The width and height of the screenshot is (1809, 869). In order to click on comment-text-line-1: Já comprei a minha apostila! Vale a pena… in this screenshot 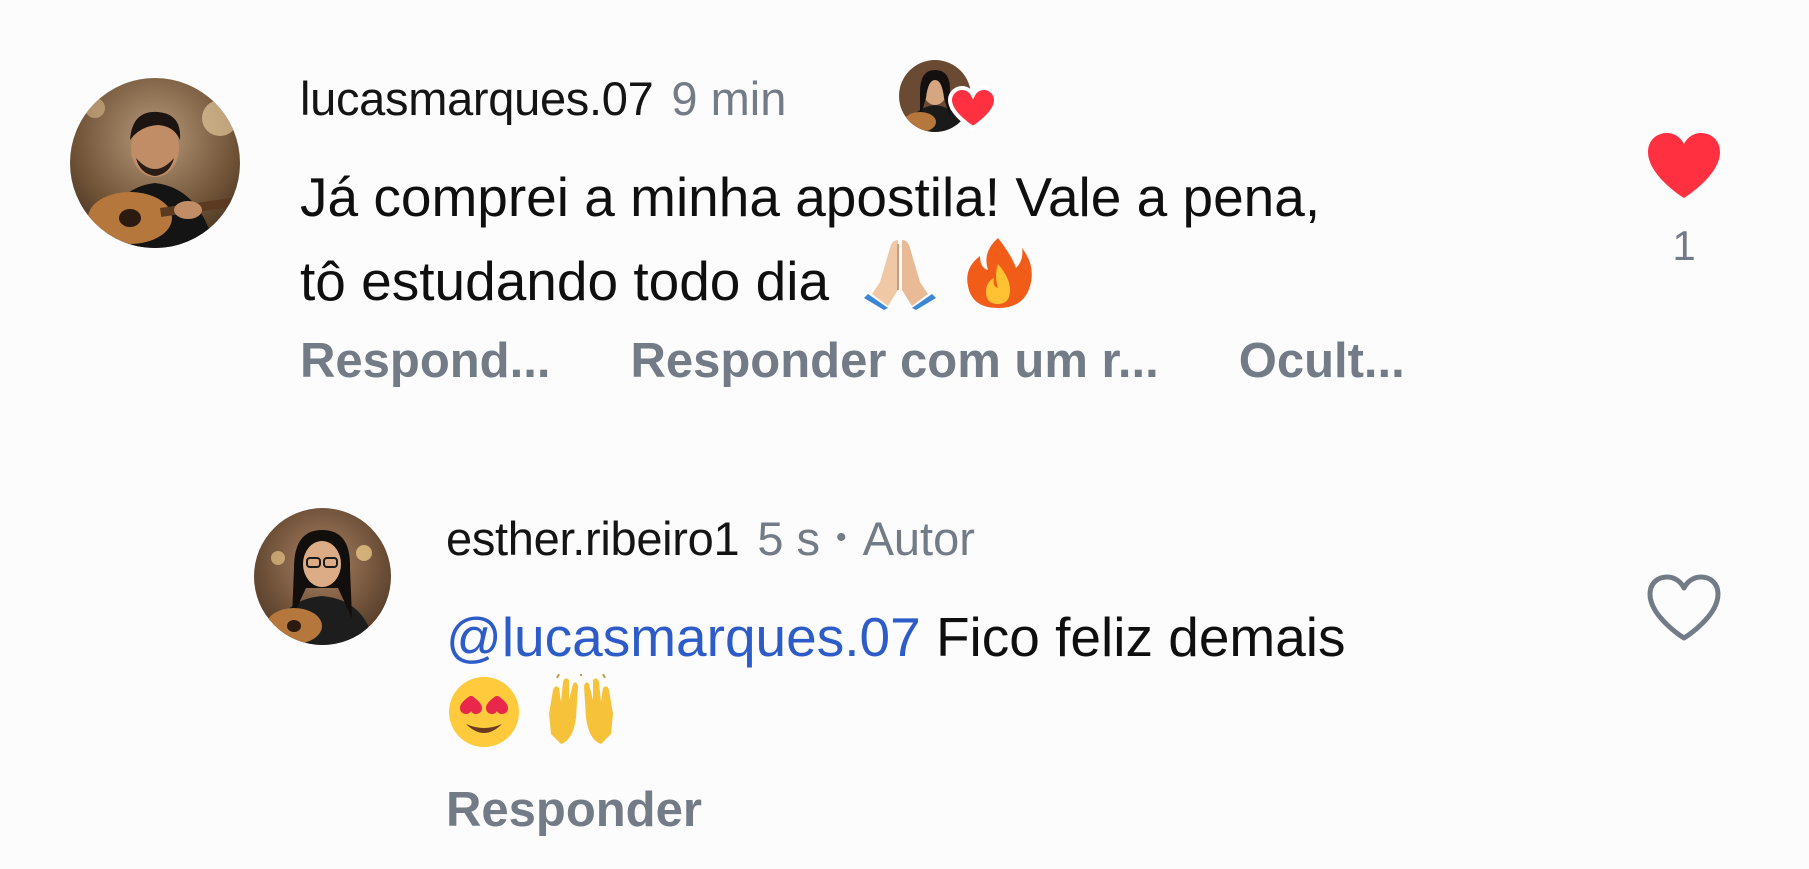, I will do `click(810, 197)`.